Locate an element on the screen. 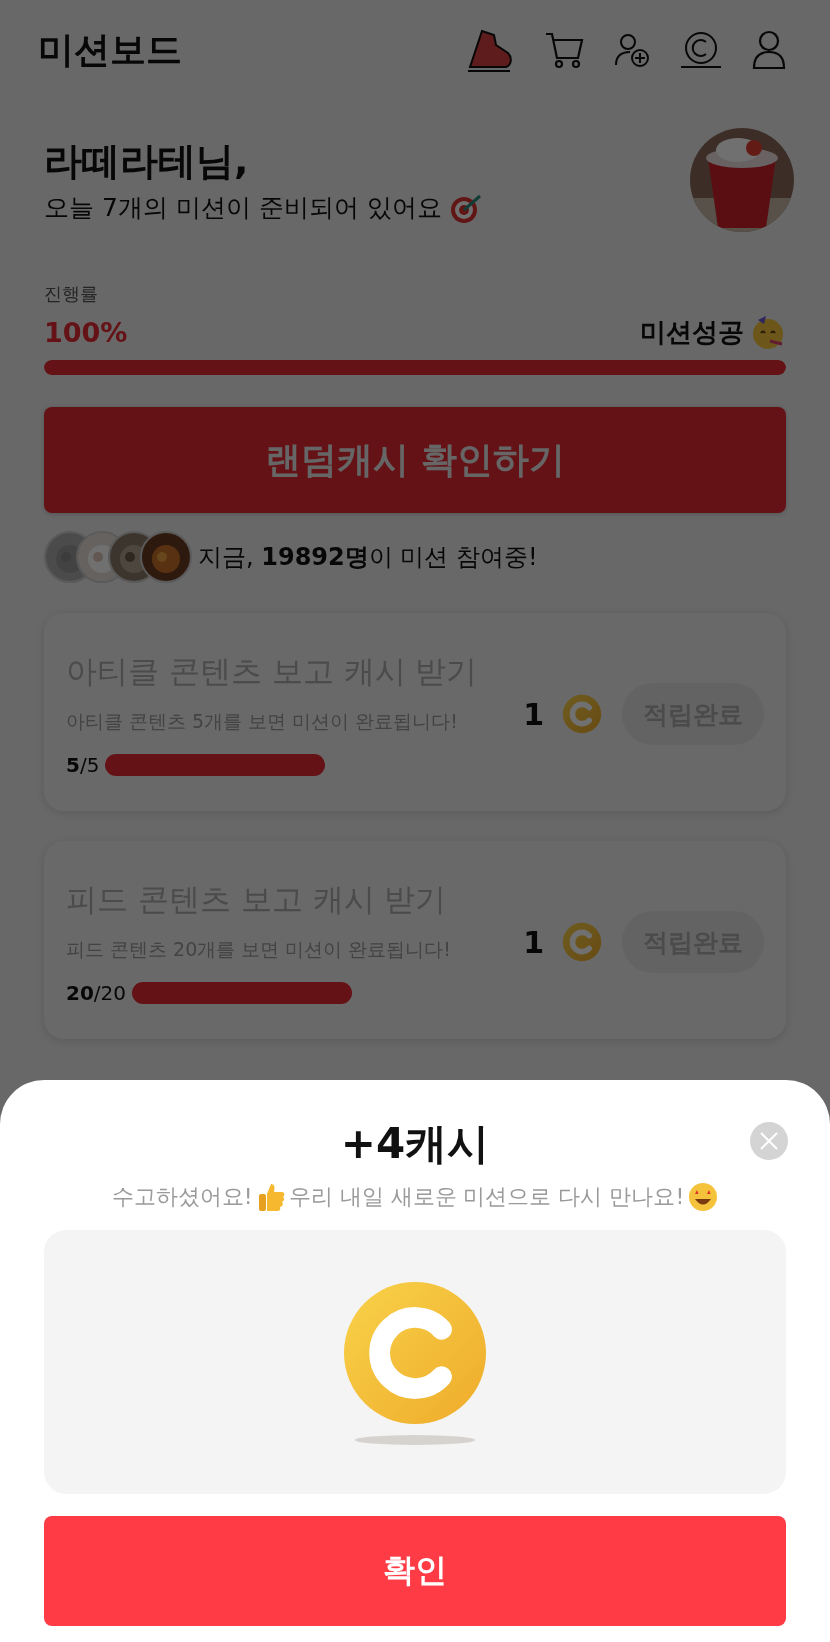 The width and height of the screenshot is (830, 1642). participants-text: 지금, 19892명이 미션 참여중! is located at coordinates (368, 557).